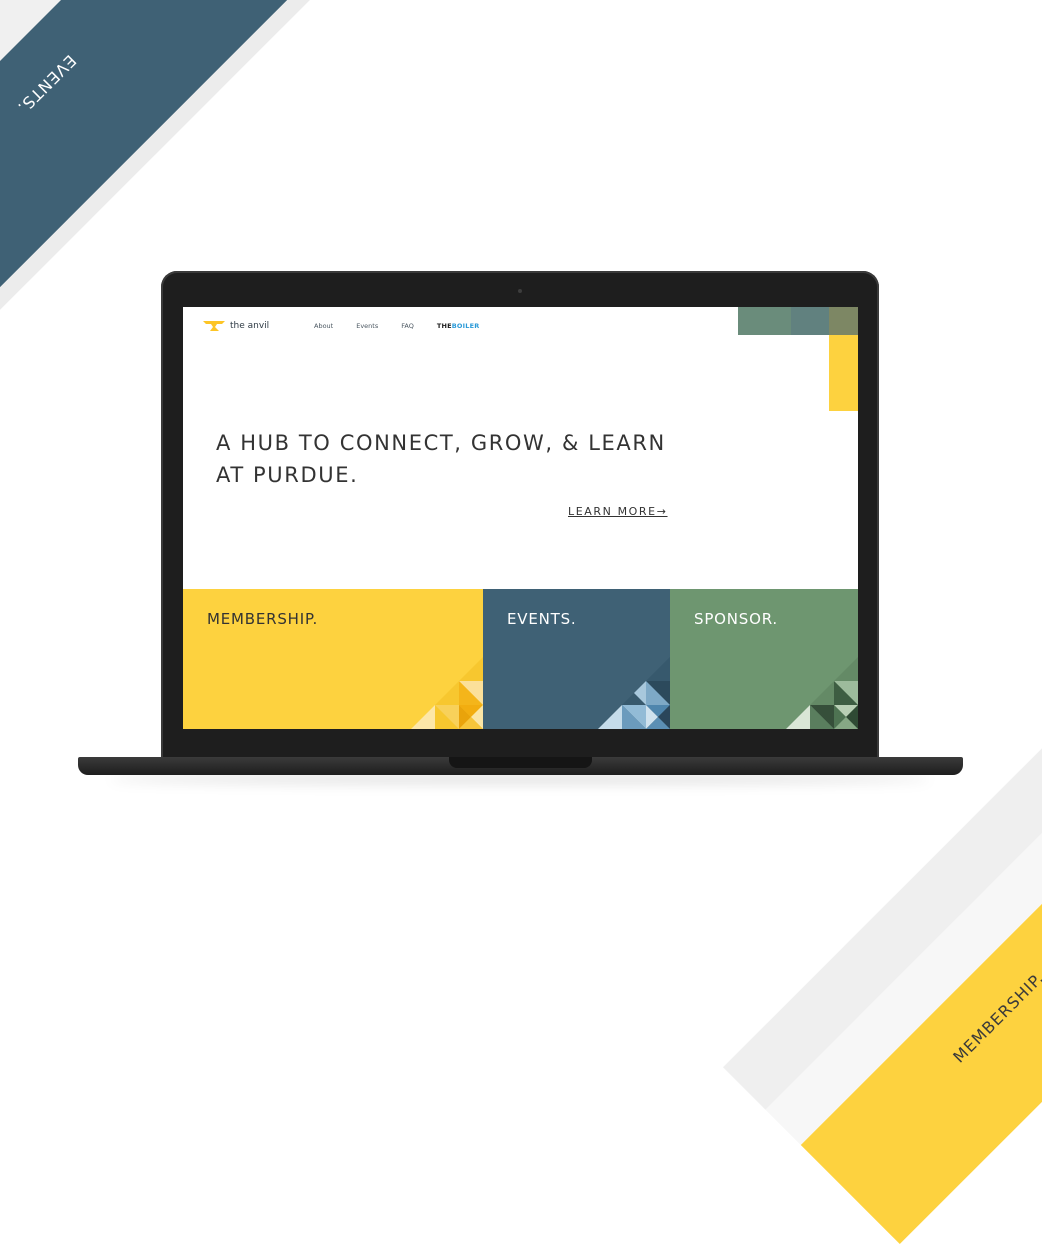 This screenshot has width=1042, height=1244. What do you see at coordinates (764, 659) in the screenshot?
I see `sponsor-tile: SPONSOR.` at bounding box center [764, 659].